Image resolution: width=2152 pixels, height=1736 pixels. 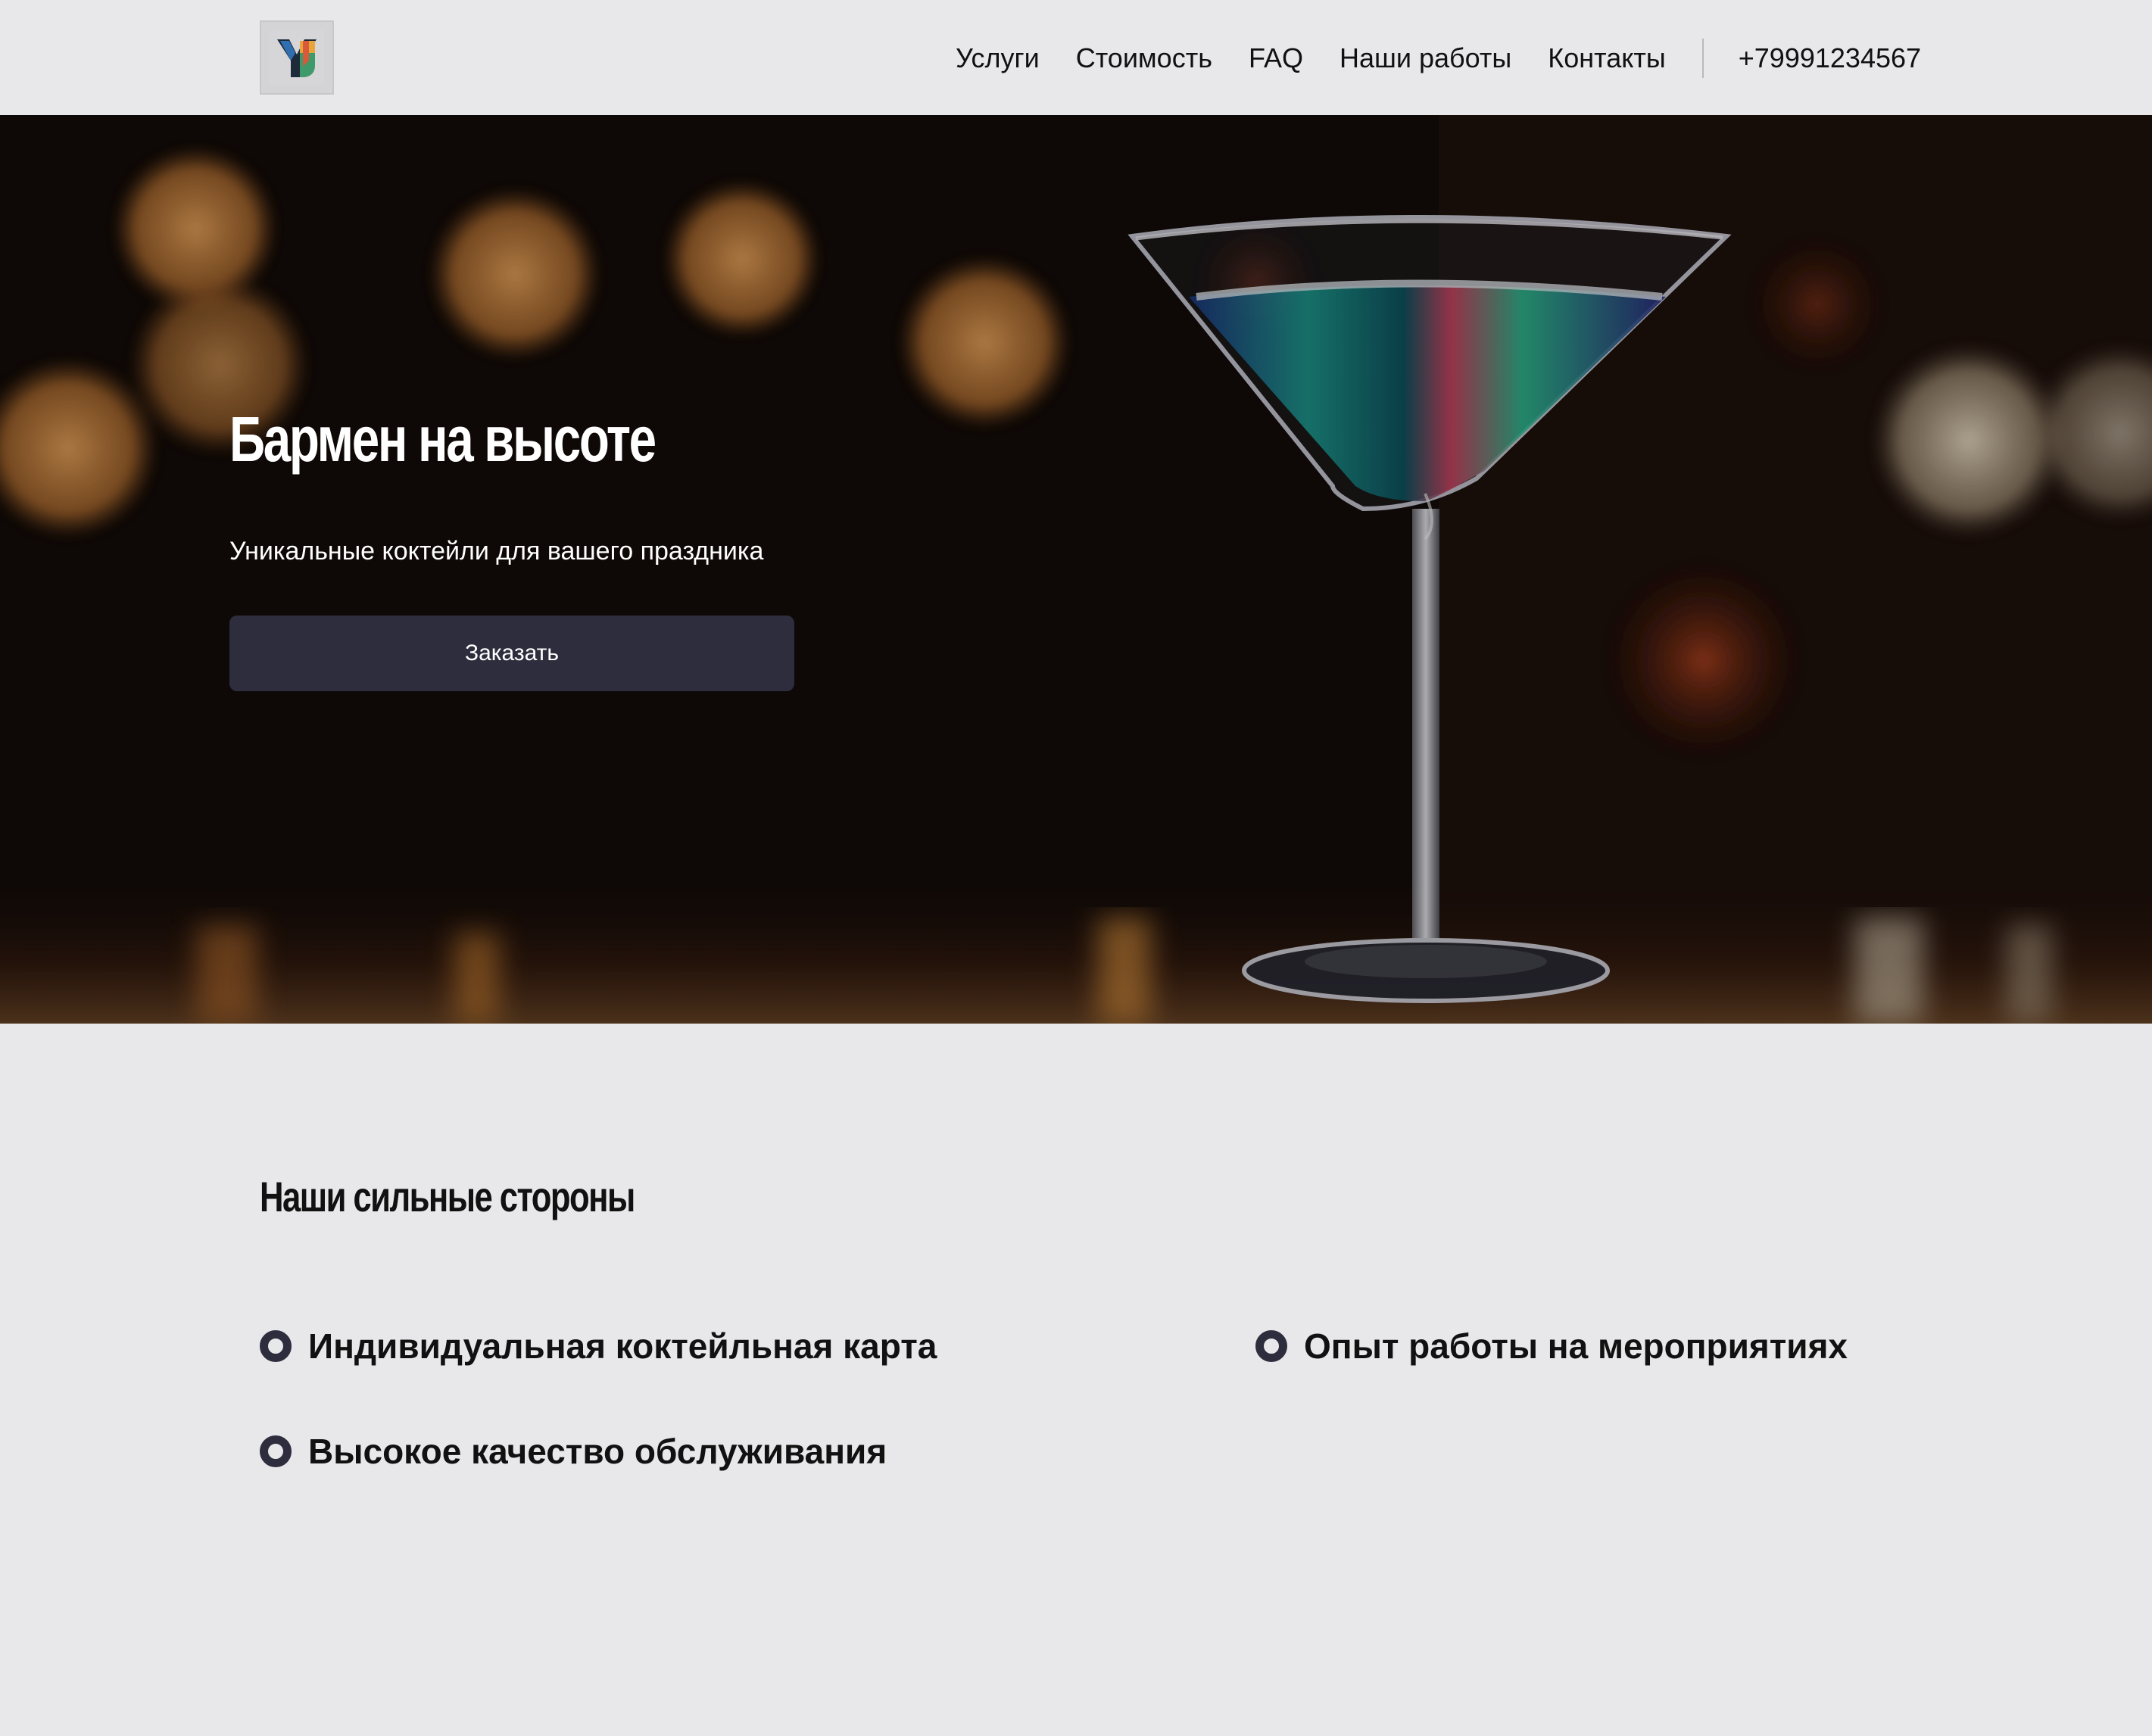 I want to click on strengths-title: Наши сильные стороны, so click(x=447, y=1197).